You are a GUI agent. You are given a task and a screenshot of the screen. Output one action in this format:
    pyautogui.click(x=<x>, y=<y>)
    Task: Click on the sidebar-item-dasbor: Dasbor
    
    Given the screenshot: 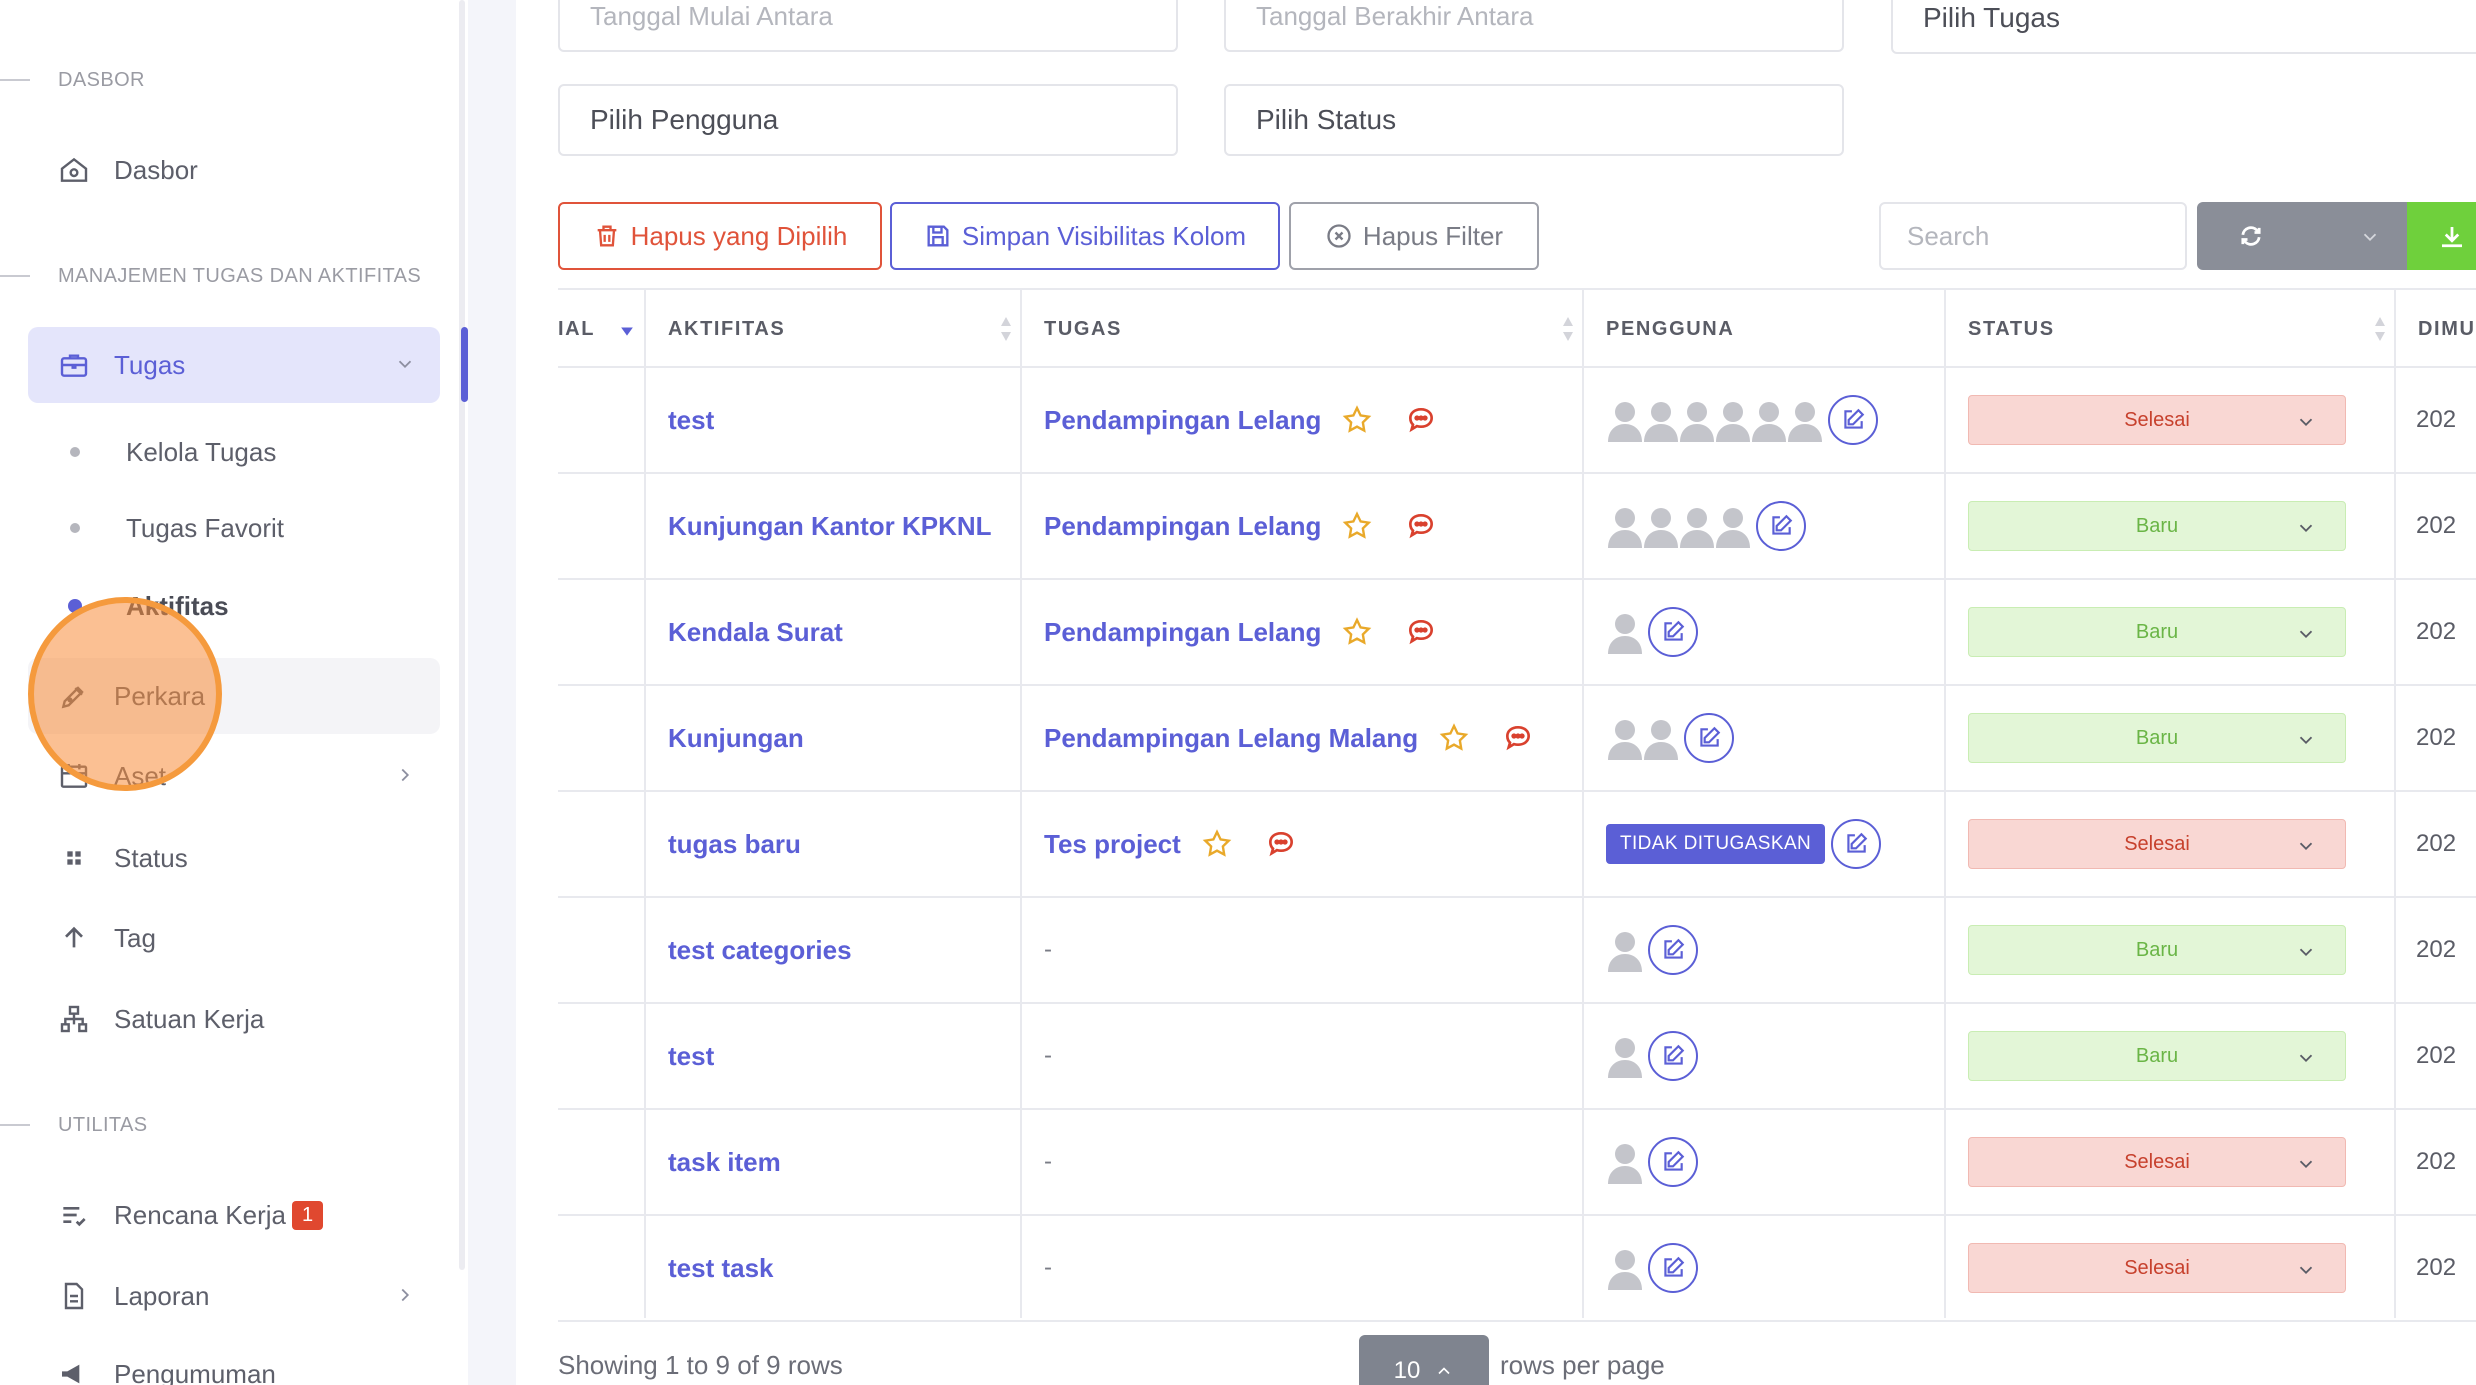 What is the action you would take?
    pyautogui.click(x=234, y=170)
    